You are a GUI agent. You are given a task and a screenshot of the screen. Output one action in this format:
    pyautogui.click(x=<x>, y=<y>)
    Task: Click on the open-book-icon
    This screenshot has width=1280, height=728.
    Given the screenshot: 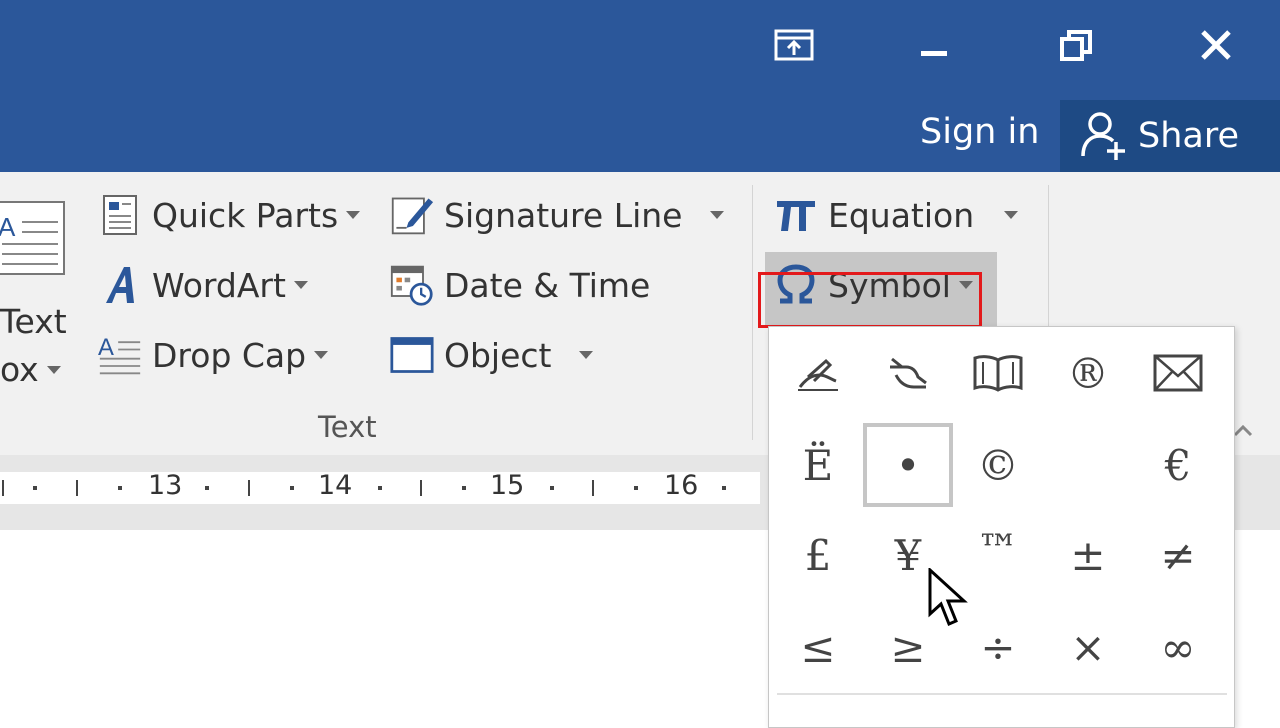 What is the action you would take?
    pyautogui.click(x=998, y=373)
    